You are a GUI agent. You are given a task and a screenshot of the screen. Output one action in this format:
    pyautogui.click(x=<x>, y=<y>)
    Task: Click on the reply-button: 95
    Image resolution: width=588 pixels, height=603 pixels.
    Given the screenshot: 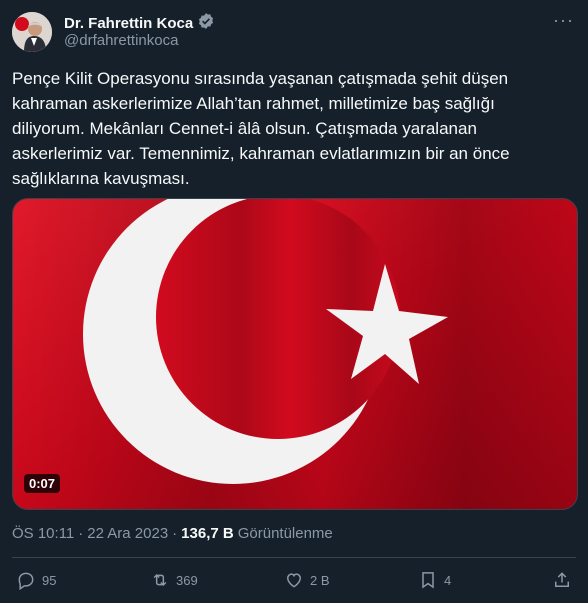 What is the action you would take?
    pyautogui.click(x=36, y=580)
    